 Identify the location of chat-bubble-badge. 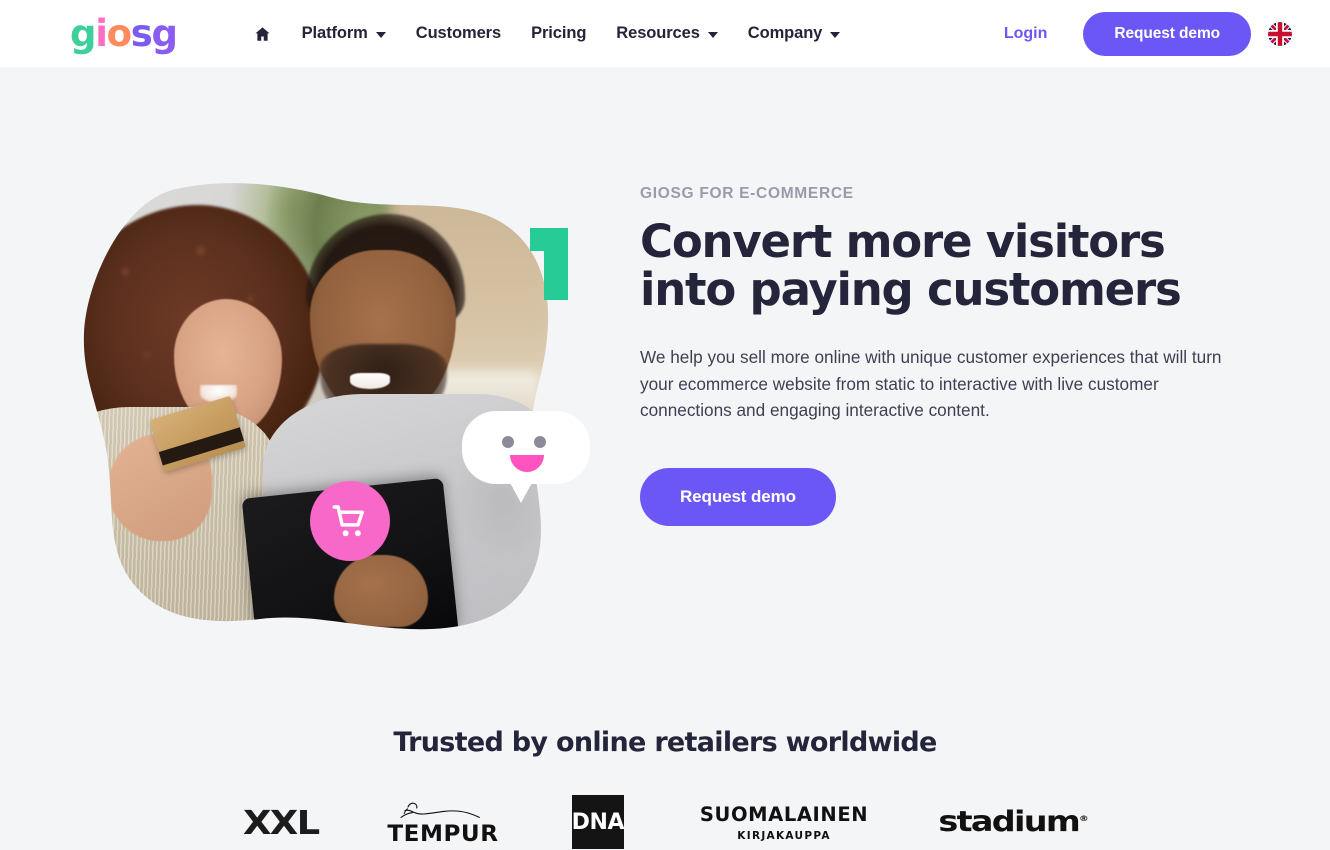
(526, 457).